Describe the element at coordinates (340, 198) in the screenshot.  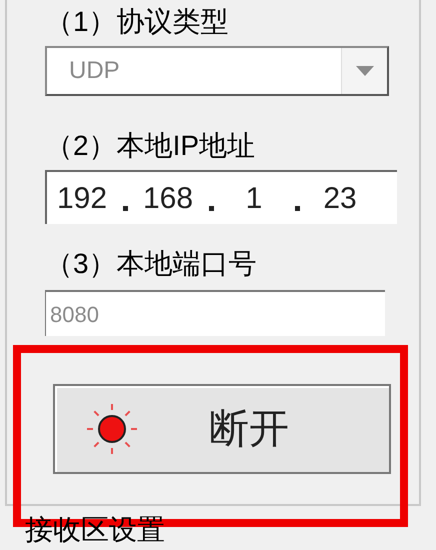
I see `ip-octet: 23` at that location.